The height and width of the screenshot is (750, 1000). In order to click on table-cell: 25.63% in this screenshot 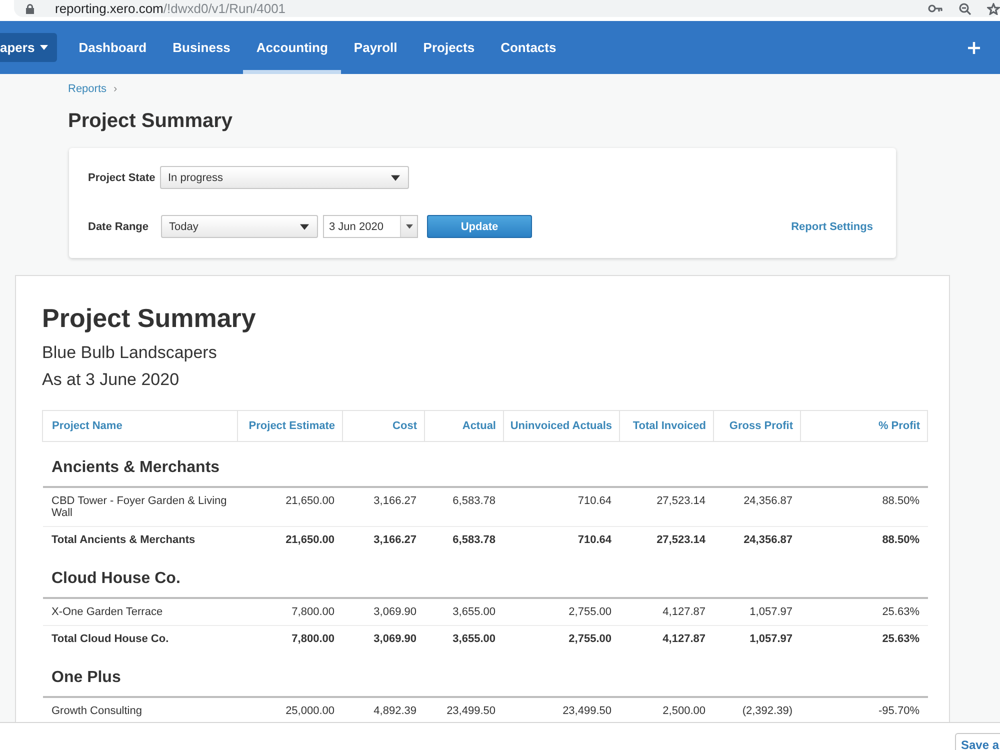, I will do `click(864, 612)`.